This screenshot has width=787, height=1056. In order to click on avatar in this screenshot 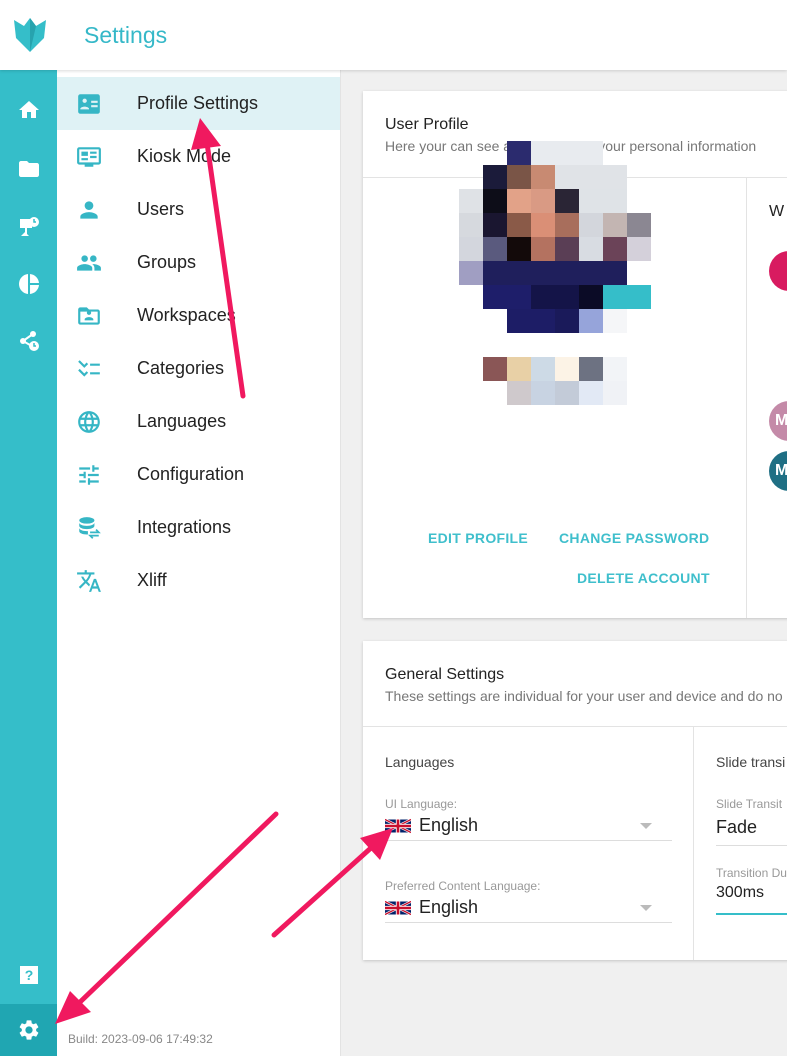, I will do `click(555, 237)`.